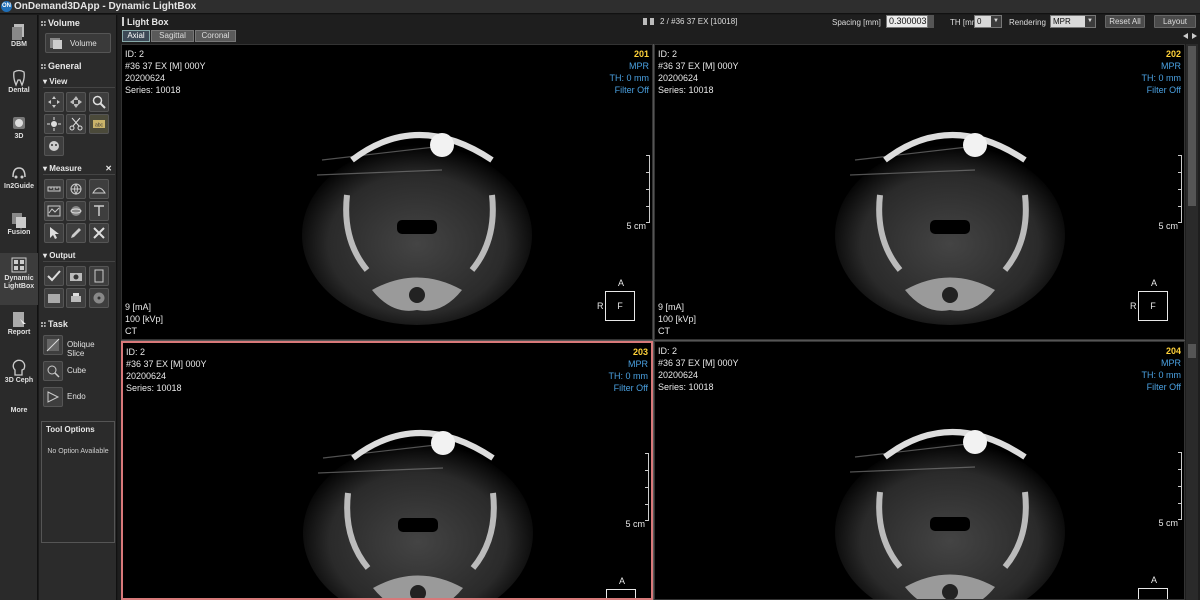 This screenshot has width=1200, height=600. Describe the element at coordinates (1190, 36) in the screenshot. I see `page-arrows-icon` at that location.